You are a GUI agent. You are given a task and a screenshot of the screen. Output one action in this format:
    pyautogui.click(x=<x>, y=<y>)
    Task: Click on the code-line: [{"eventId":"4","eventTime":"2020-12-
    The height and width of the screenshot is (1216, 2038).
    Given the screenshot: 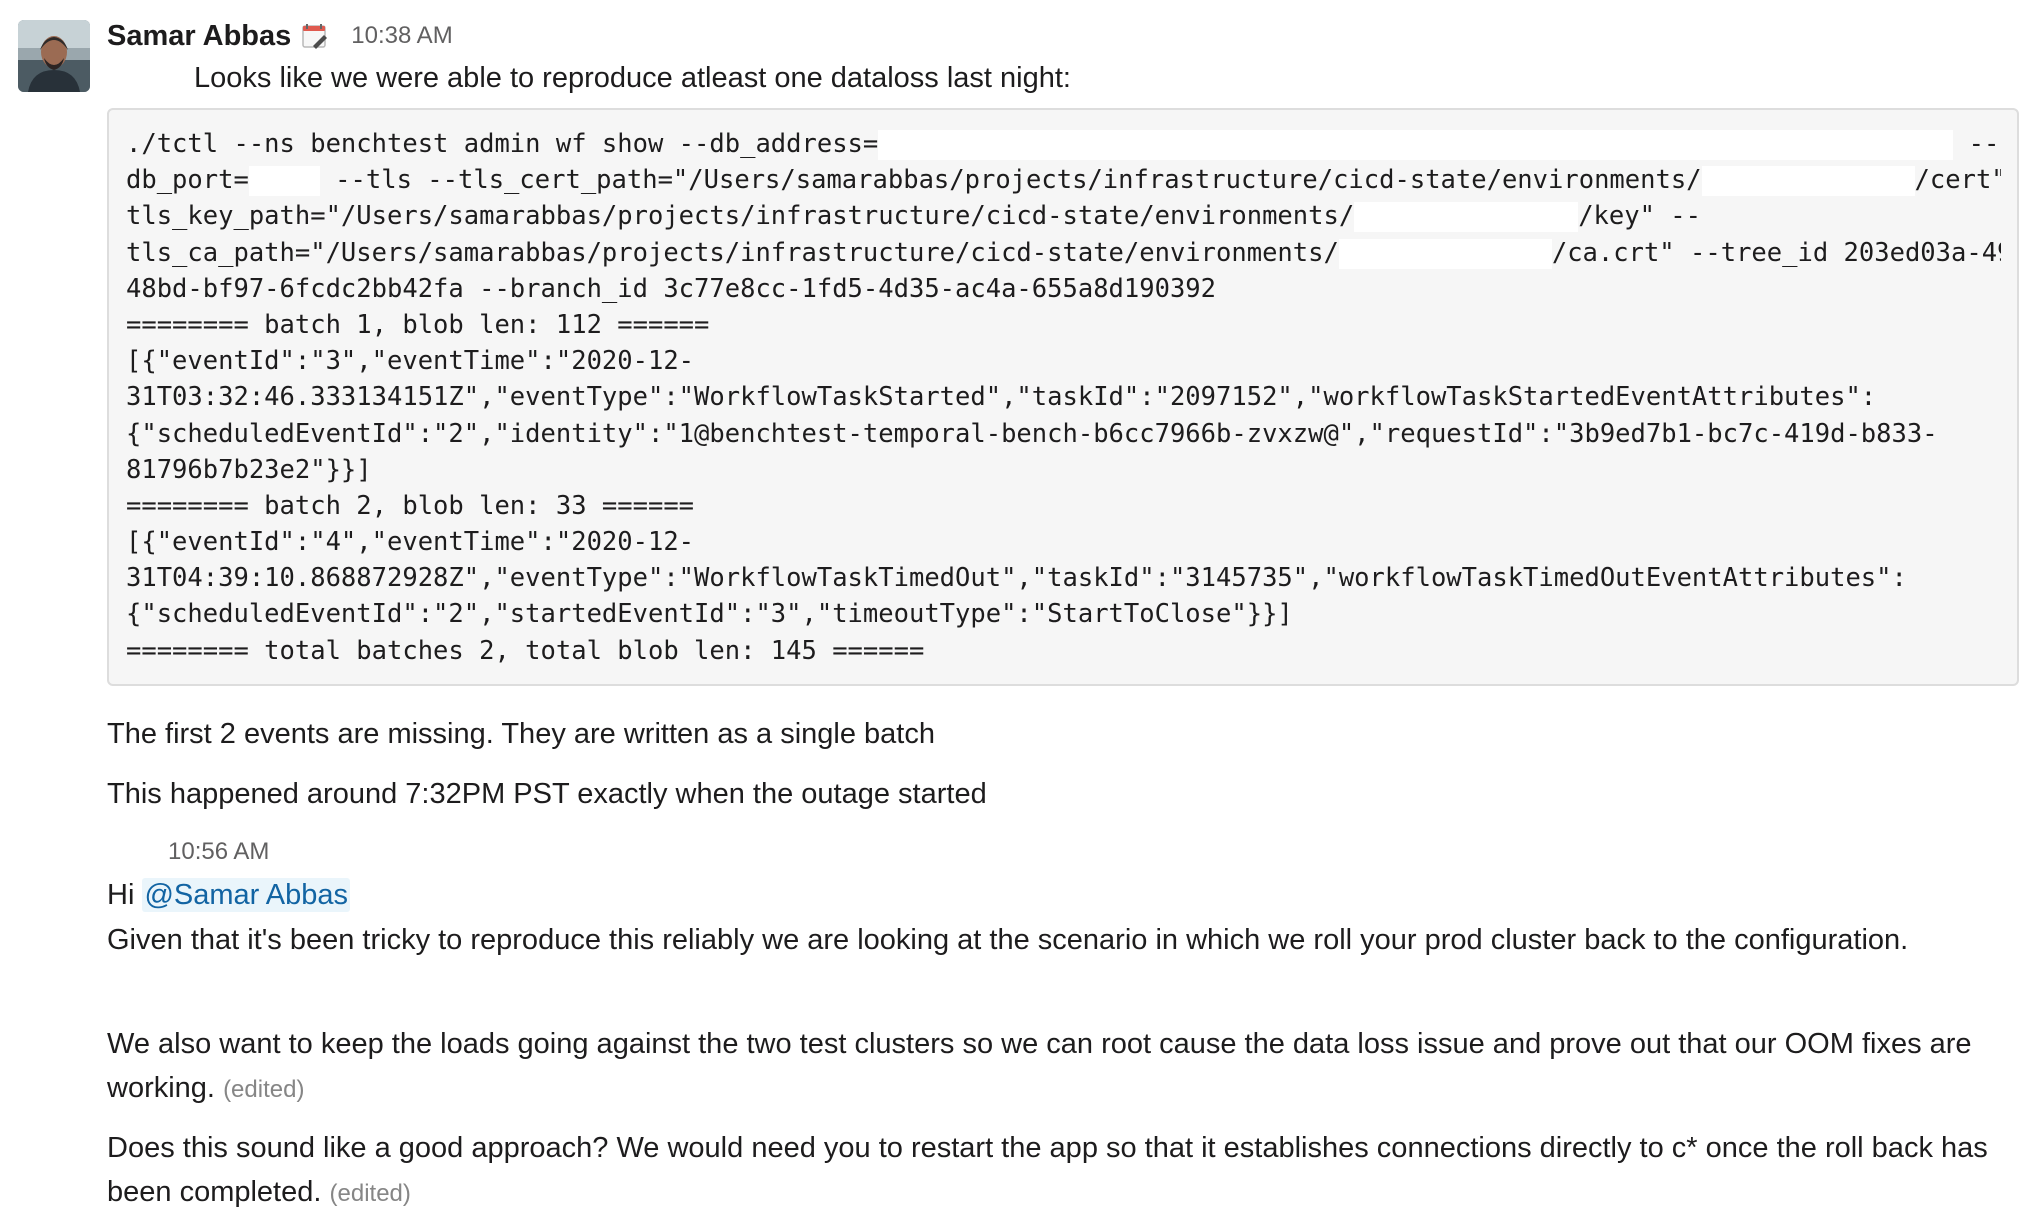 What is the action you would take?
    pyautogui.click(x=410, y=542)
    